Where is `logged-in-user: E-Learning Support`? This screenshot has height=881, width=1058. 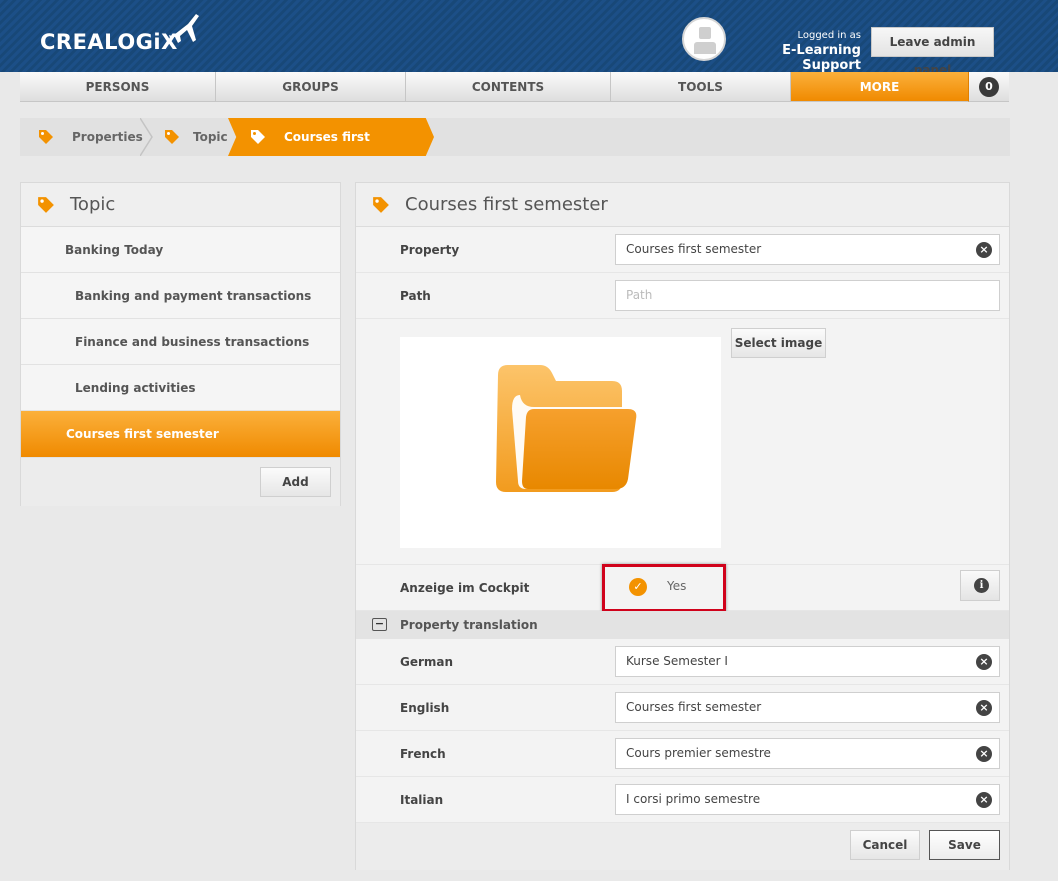 logged-in-user: E-Learning Support is located at coordinates (821, 58).